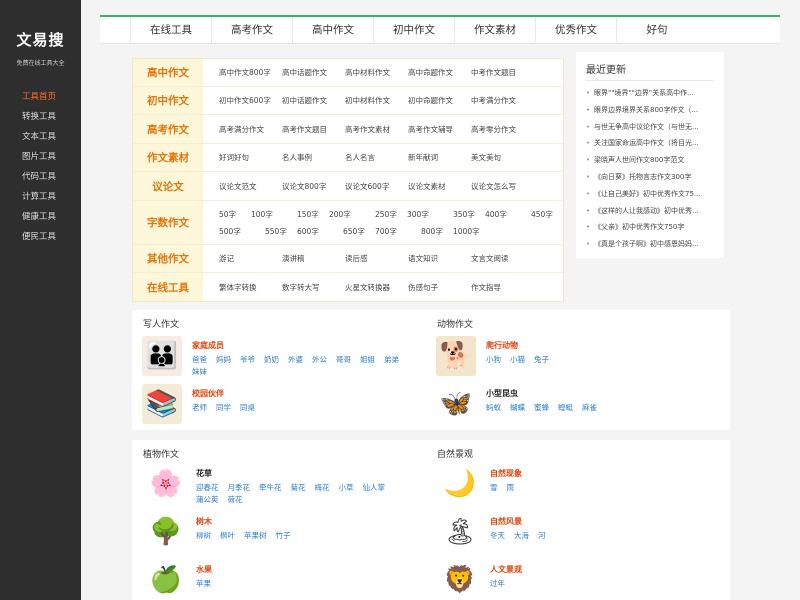  What do you see at coordinates (313, 72) in the screenshot?
I see `category-link: 高中话题作文` at bounding box center [313, 72].